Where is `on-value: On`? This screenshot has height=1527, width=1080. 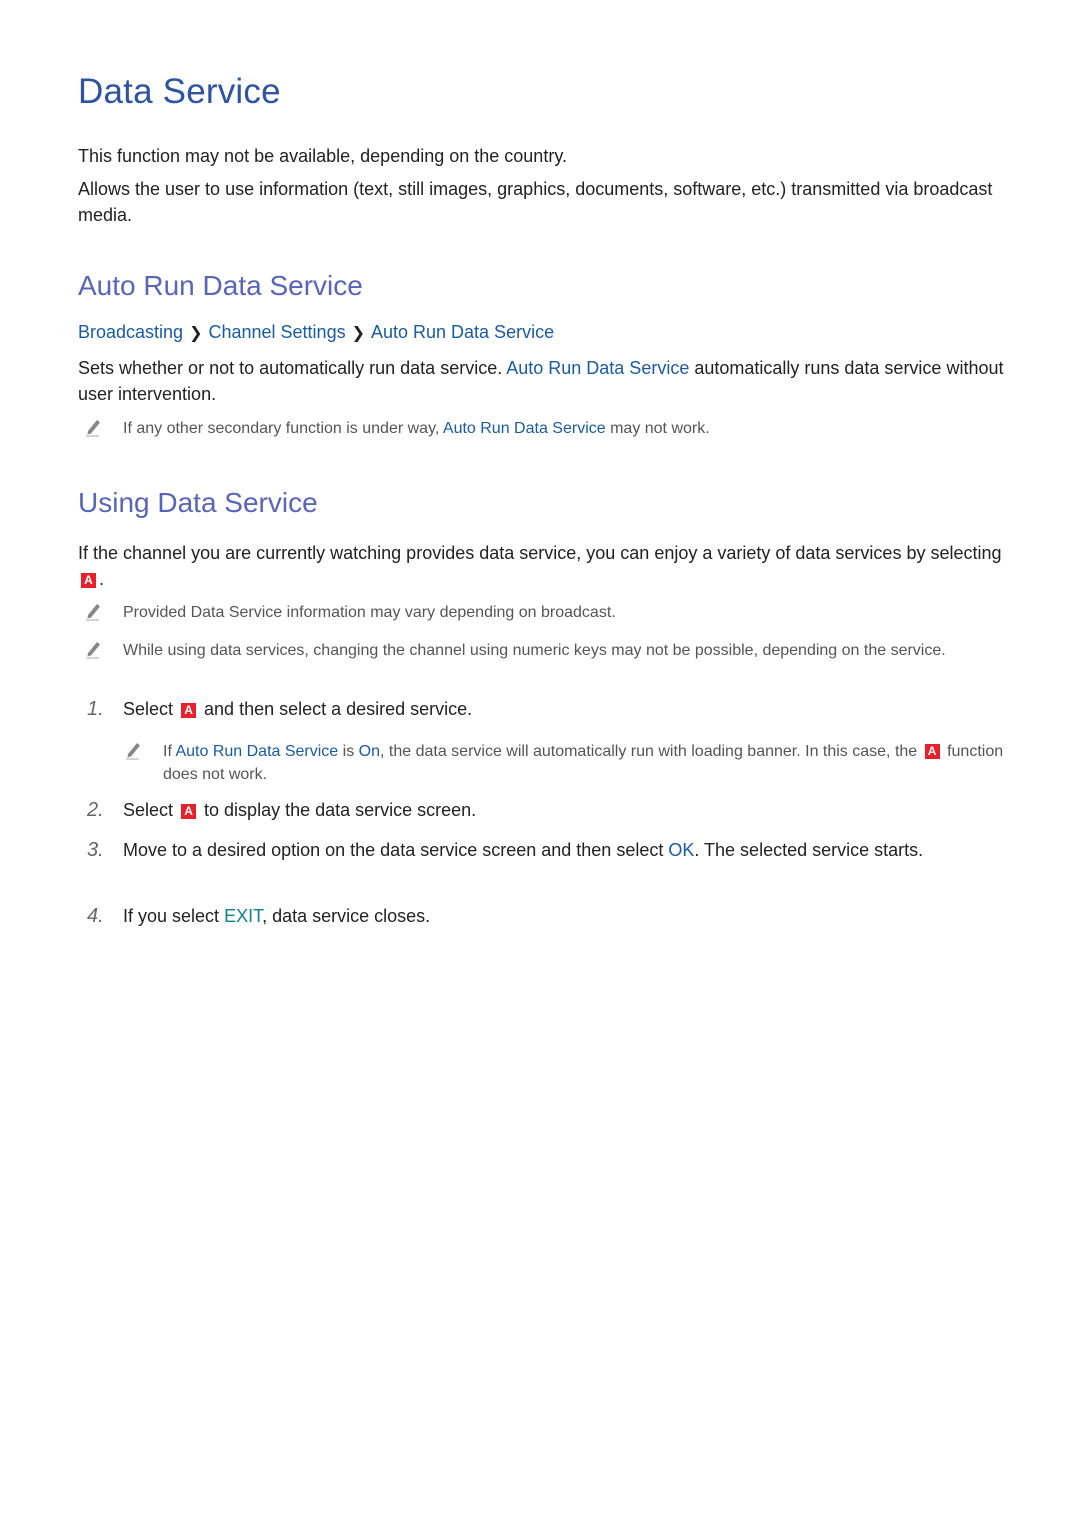 on-value: On is located at coordinates (369, 751).